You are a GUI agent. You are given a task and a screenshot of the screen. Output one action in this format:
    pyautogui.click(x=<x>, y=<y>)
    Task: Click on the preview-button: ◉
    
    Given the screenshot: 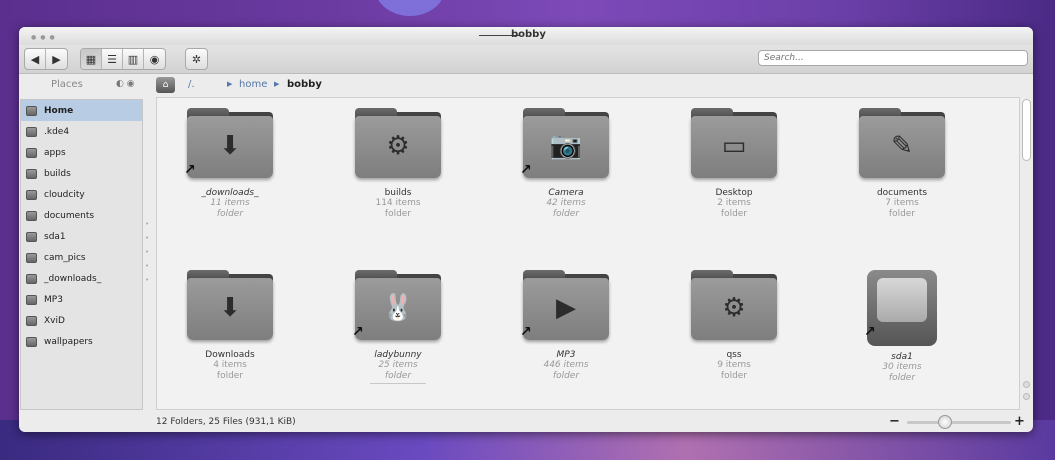 What is the action you would take?
    pyautogui.click(x=154, y=59)
    